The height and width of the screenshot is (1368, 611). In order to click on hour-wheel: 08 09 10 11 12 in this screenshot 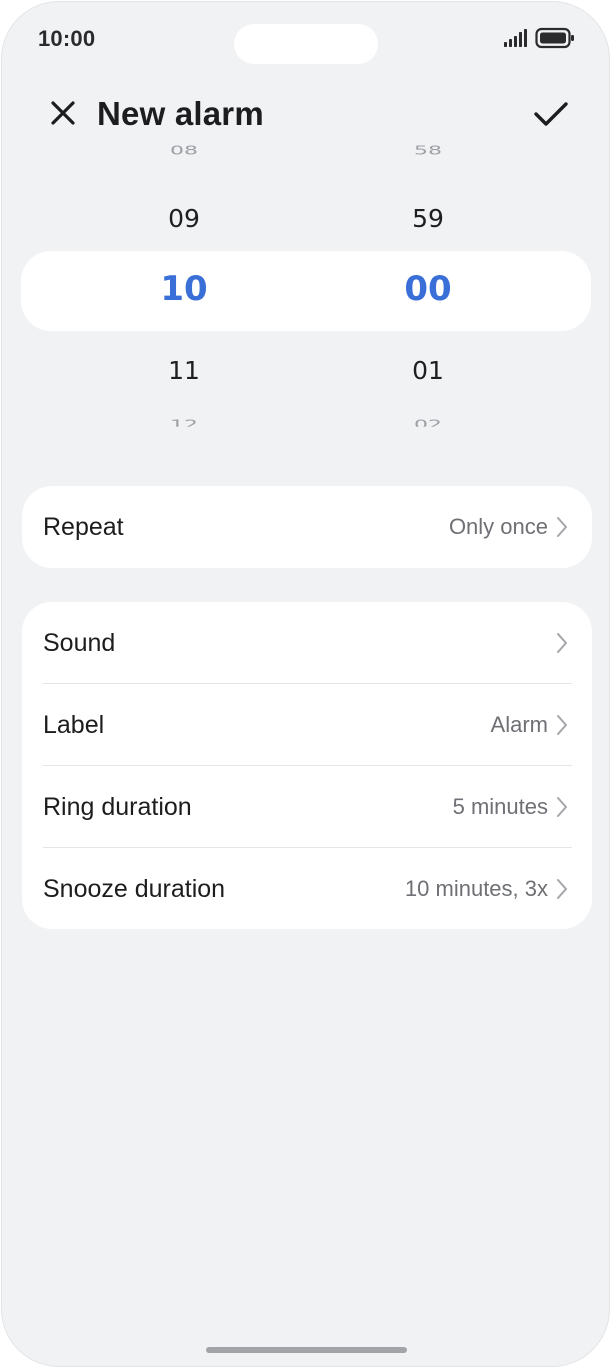, I will do `click(184, 293)`.